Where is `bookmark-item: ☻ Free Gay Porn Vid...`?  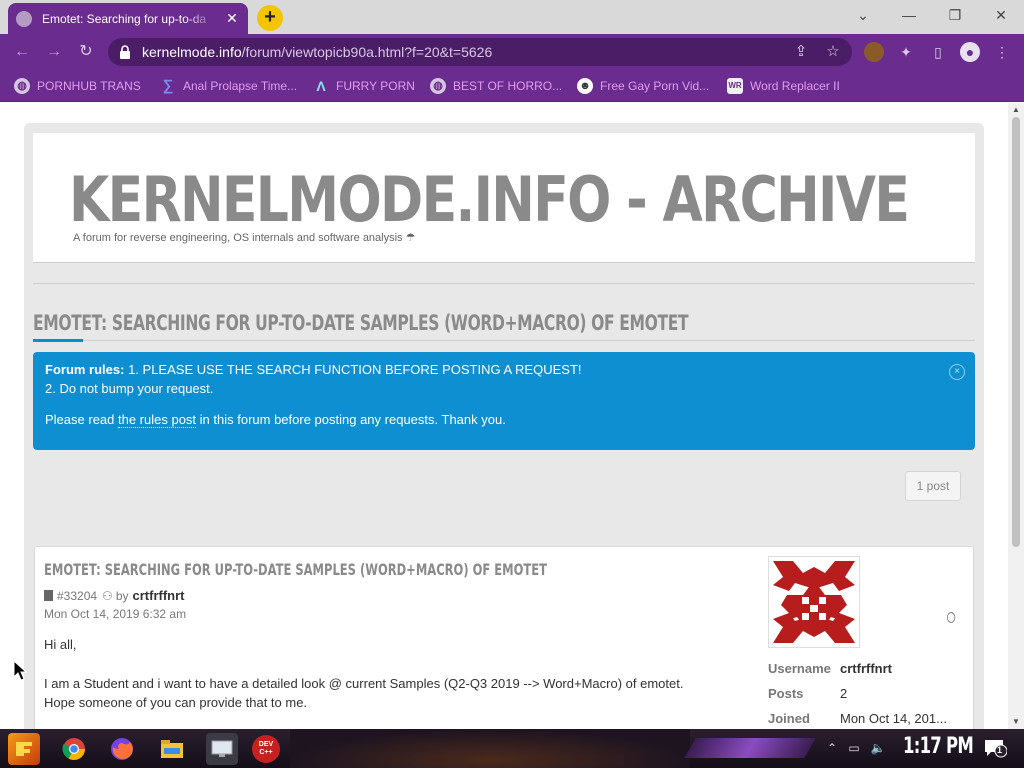
bookmark-item: ☻ Free Gay Porn Vid... is located at coordinates (643, 86).